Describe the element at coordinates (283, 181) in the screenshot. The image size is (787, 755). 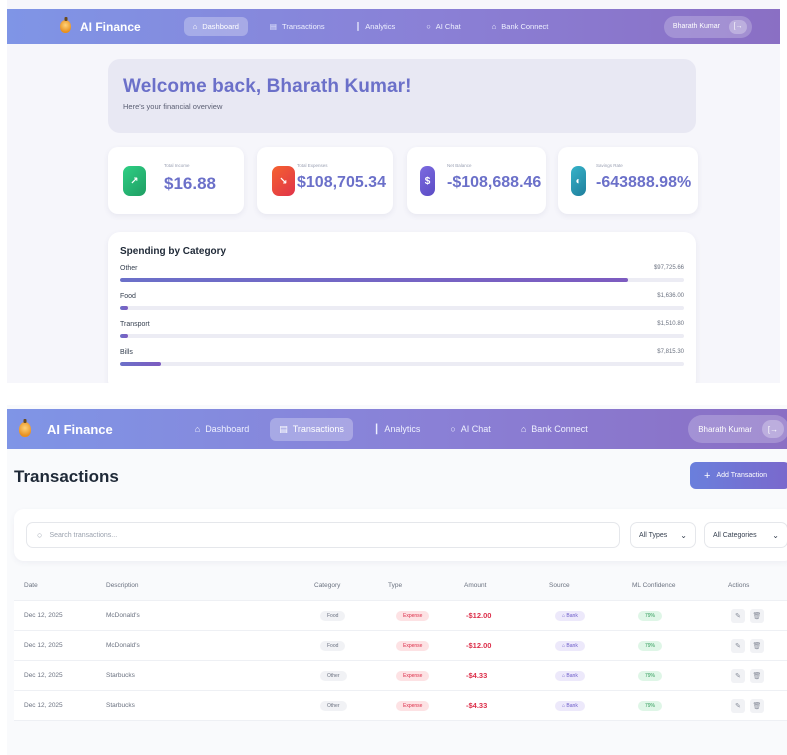
I see `trend-down-icon: ↘` at that location.